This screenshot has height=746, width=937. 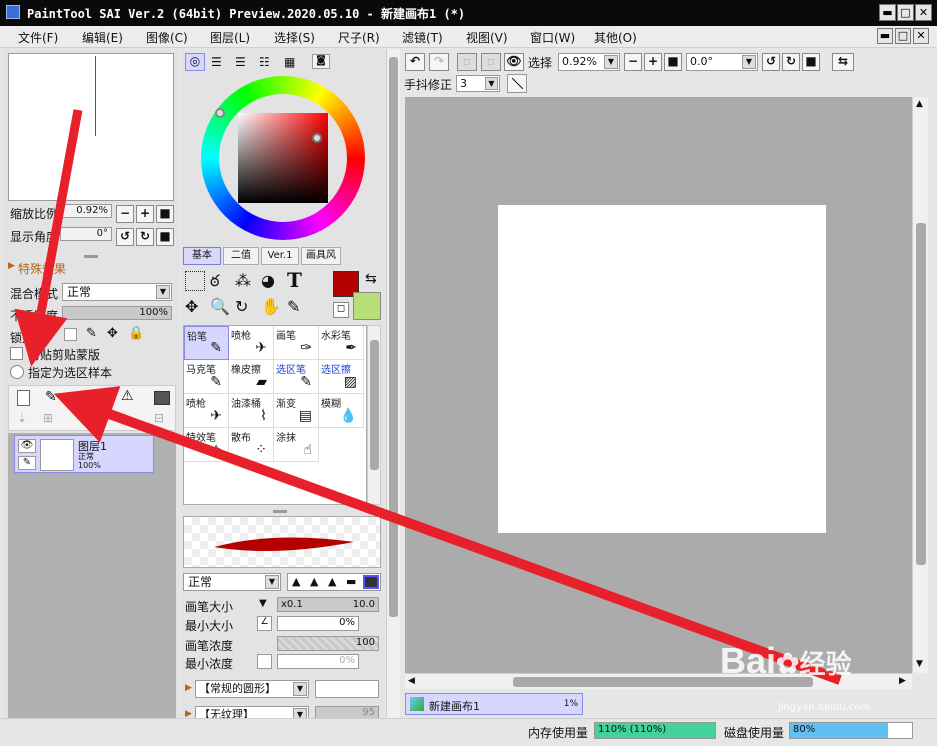 I want to click on watermark-brand: Bai, so click(x=748, y=660).